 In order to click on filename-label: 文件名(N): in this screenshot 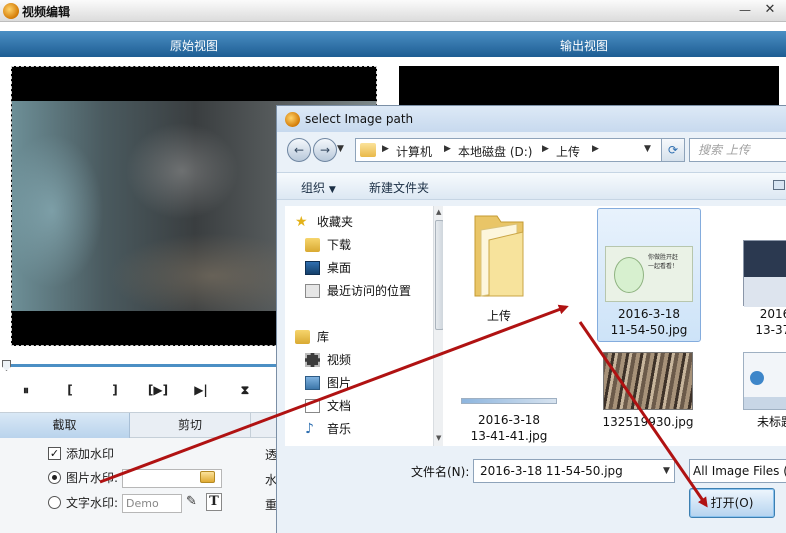, I will do `click(440, 472)`.